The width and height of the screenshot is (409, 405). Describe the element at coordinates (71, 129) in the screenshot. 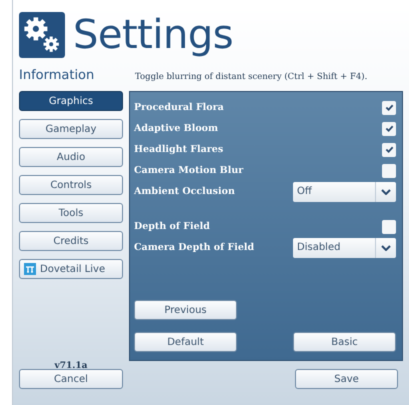

I see `sidebar-tab: Gameplay` at that location.